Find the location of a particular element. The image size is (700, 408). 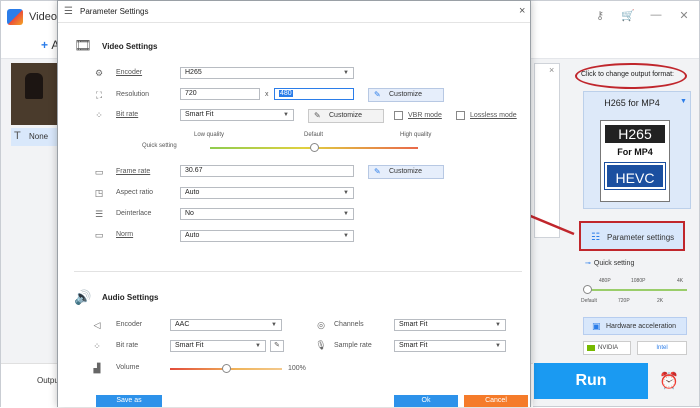

quality-low-label: Low quality is located at coordinates (209, 135).